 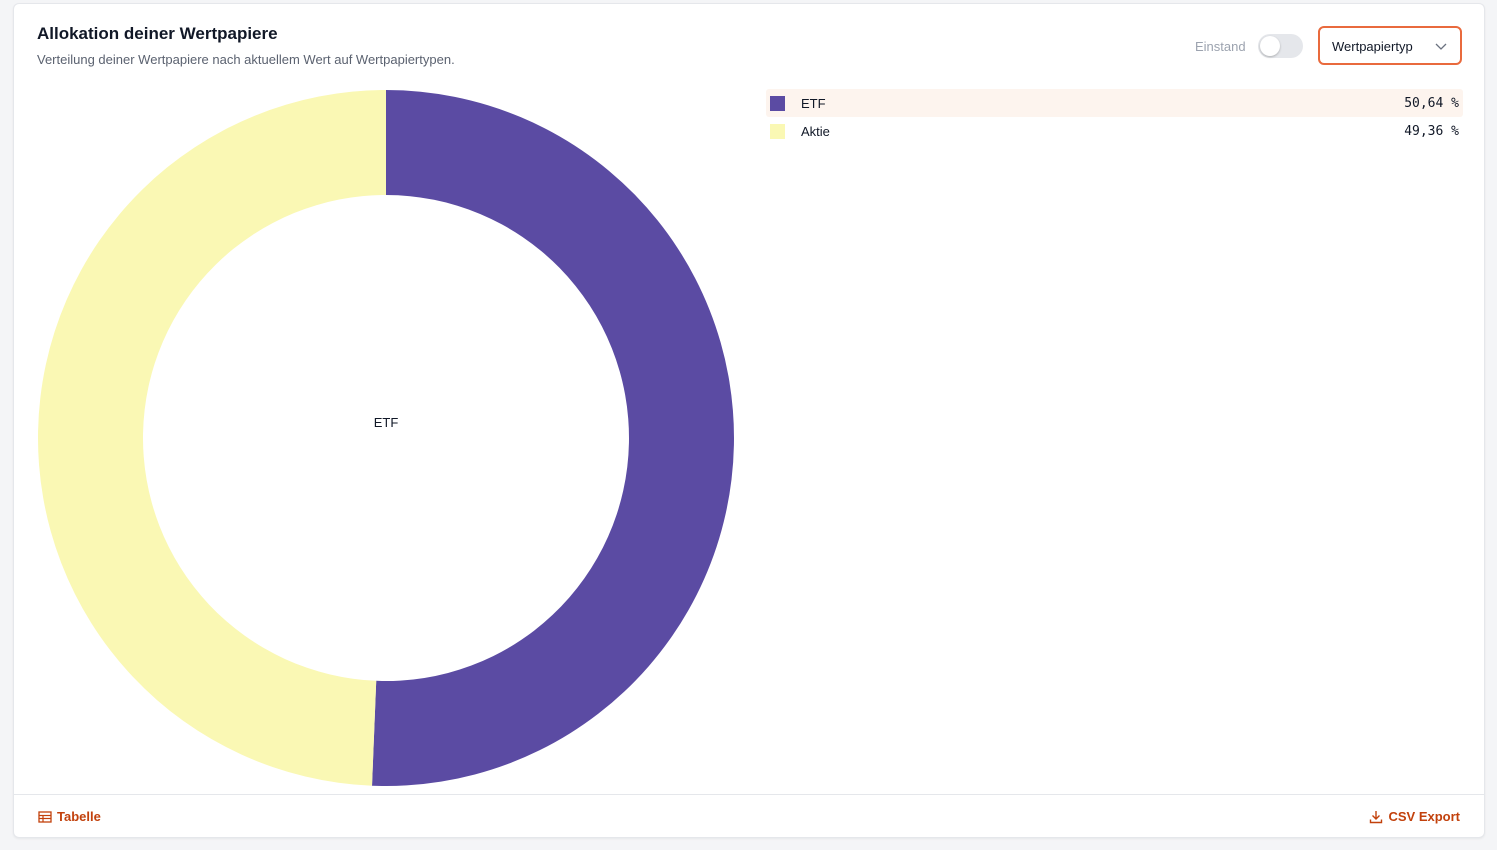 I want to click on legend-item-etf: ETF 50,64 %, so click(x=1114, y=103).